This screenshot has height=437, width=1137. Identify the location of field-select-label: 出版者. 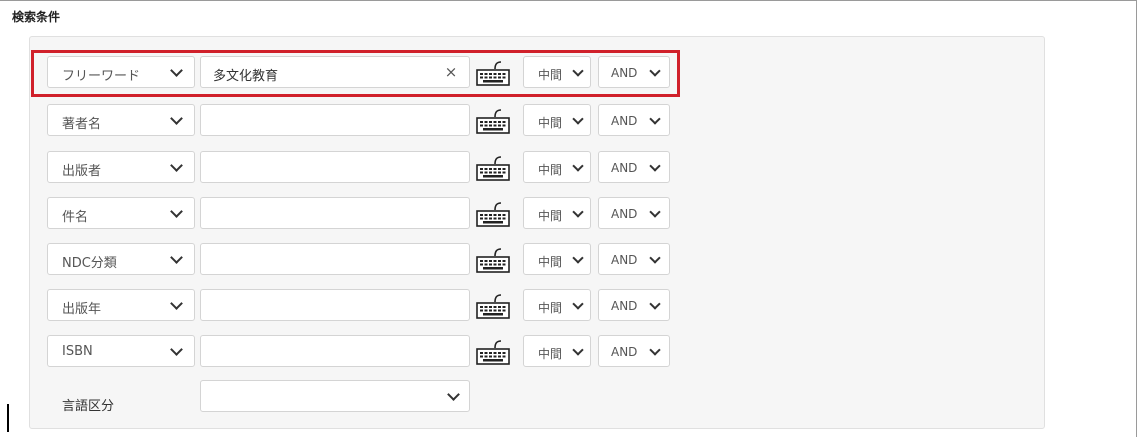
(82, 171).